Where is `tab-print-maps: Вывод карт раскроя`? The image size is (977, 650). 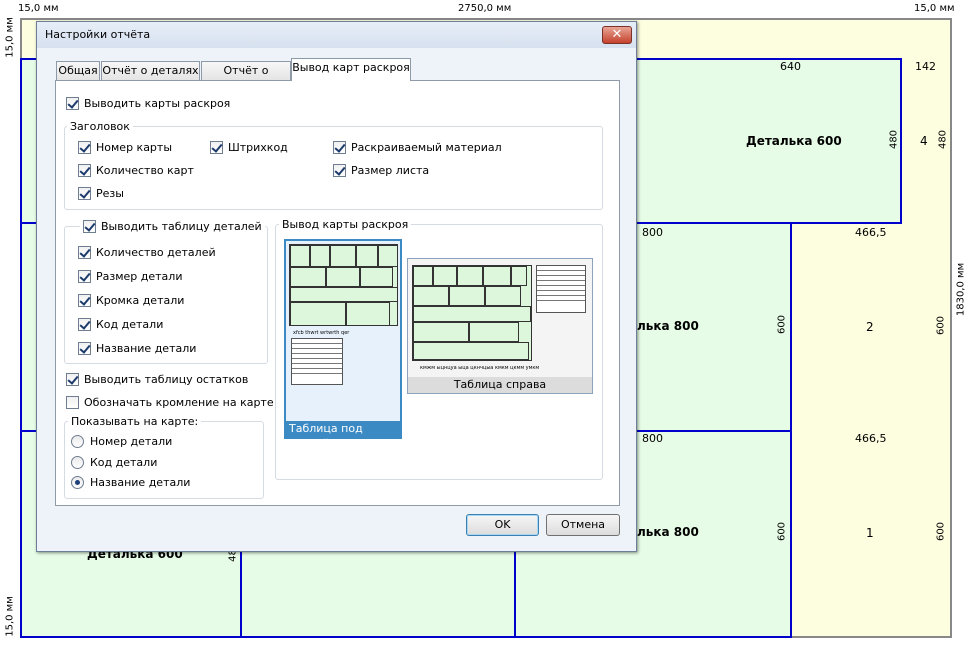 tab-print-maps: Вывод карт раскроя is located at coordinates (351, 69).